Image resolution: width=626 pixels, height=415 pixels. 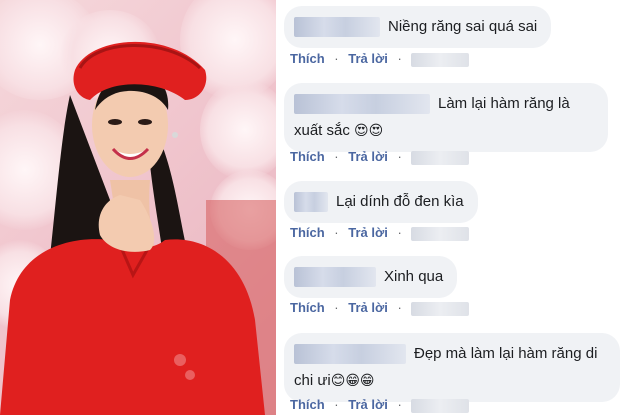 What do you see at coordinates (506, 353) in the screenshot?
I see `comment-text: Đẹp mà làm lại hàm răng di` at bounding box center [506, 353].